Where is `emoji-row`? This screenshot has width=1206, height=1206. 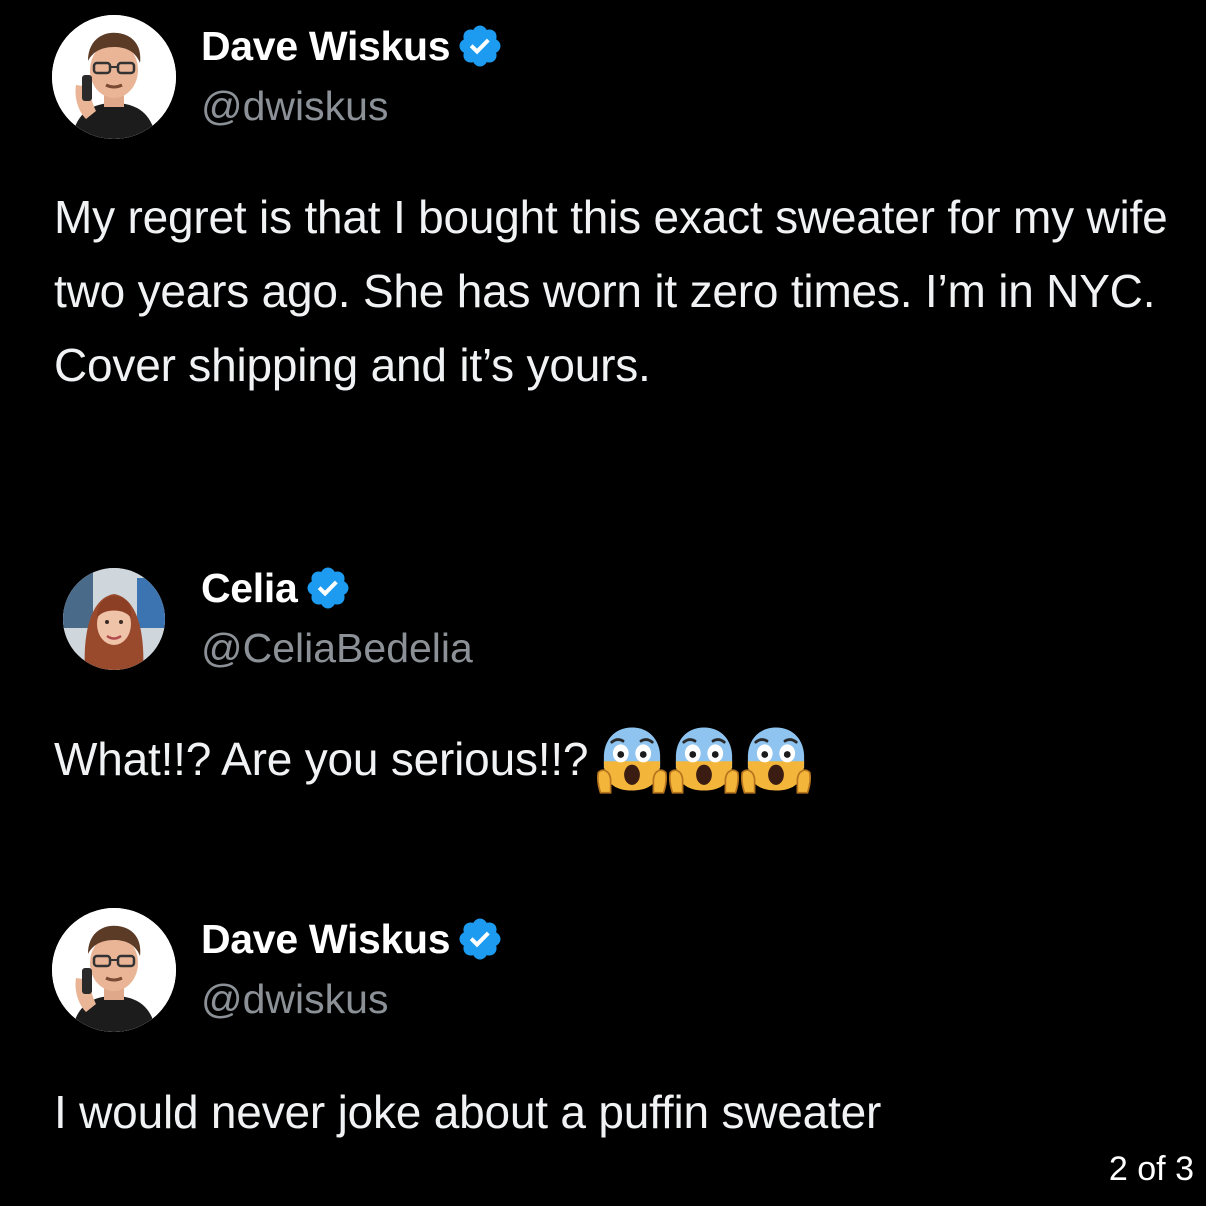 emoji-row is located at coordinates (704, 759).